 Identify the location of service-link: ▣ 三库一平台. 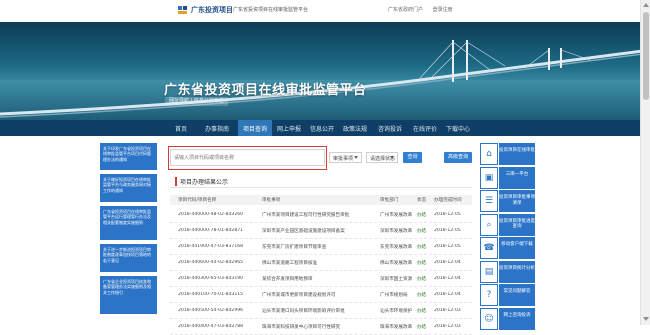
(507, 177).